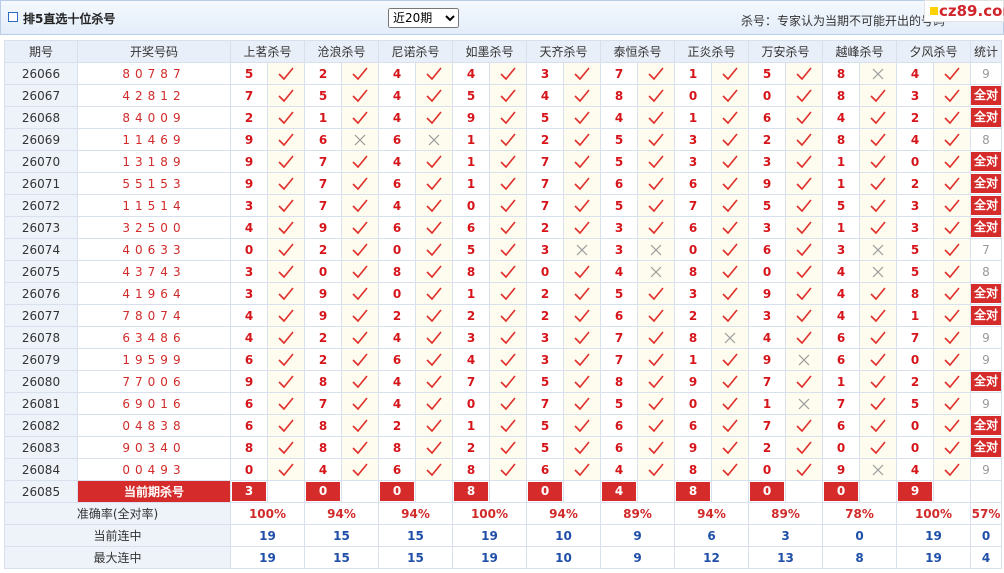 This screenshot has width=1004, height=573. What do you see at coordinates (767, 293) in the screenshot?
I see `kill-number-cell: 9` at bounding box center [767, 293].